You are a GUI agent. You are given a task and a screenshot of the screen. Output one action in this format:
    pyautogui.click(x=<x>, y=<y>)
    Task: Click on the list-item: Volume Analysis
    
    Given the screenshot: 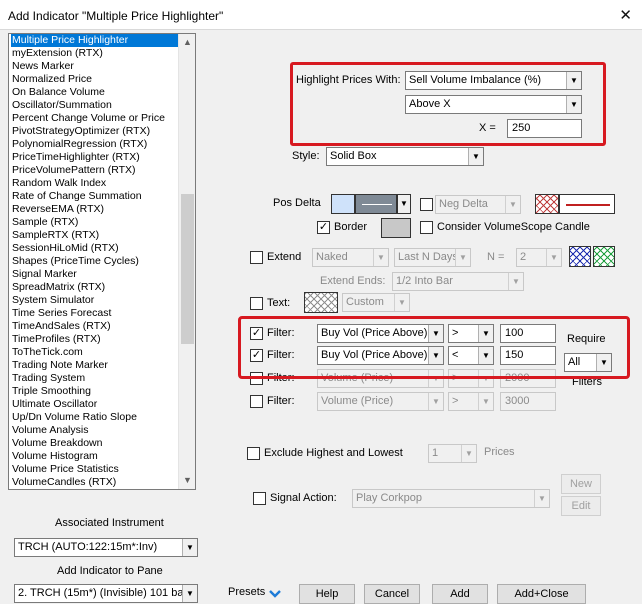 What is the action you would take?
    pyautogui.click(x=96, y=430)
    